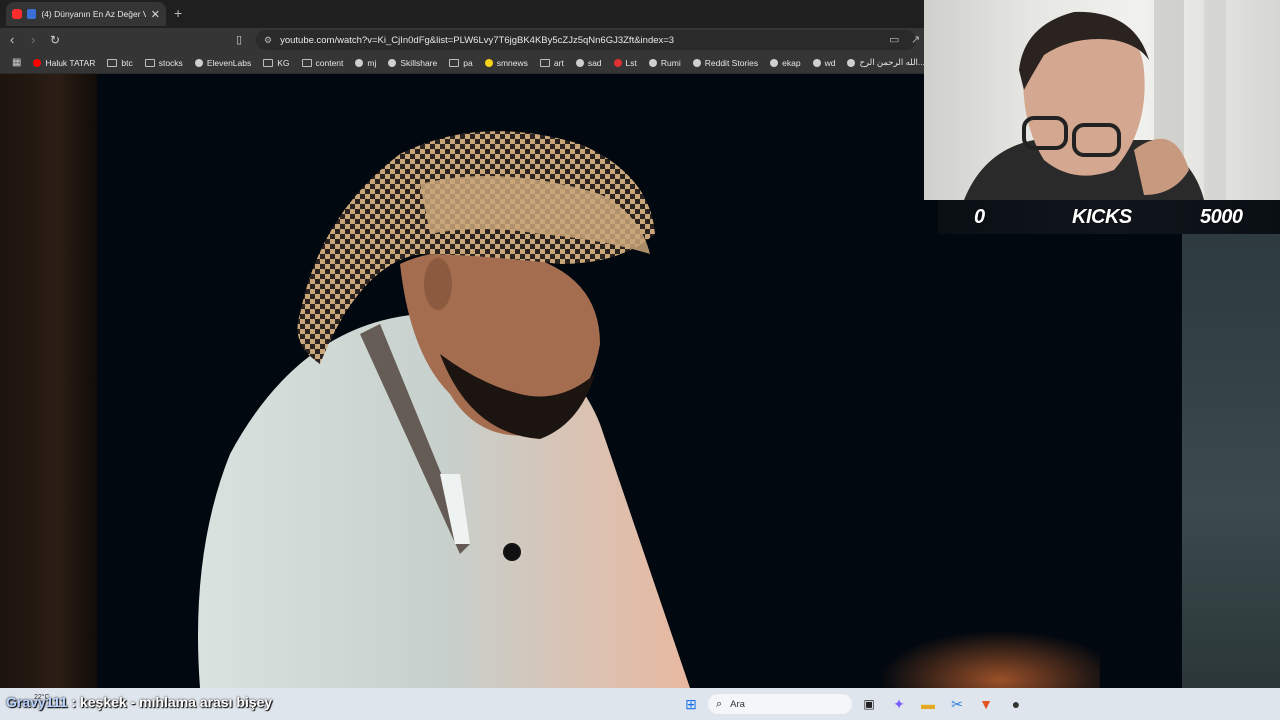 Image resolution: width=1280 pixels, height=720 pixels. I want to click on bookmark-item: Reddit Stories, so click(725, 63).